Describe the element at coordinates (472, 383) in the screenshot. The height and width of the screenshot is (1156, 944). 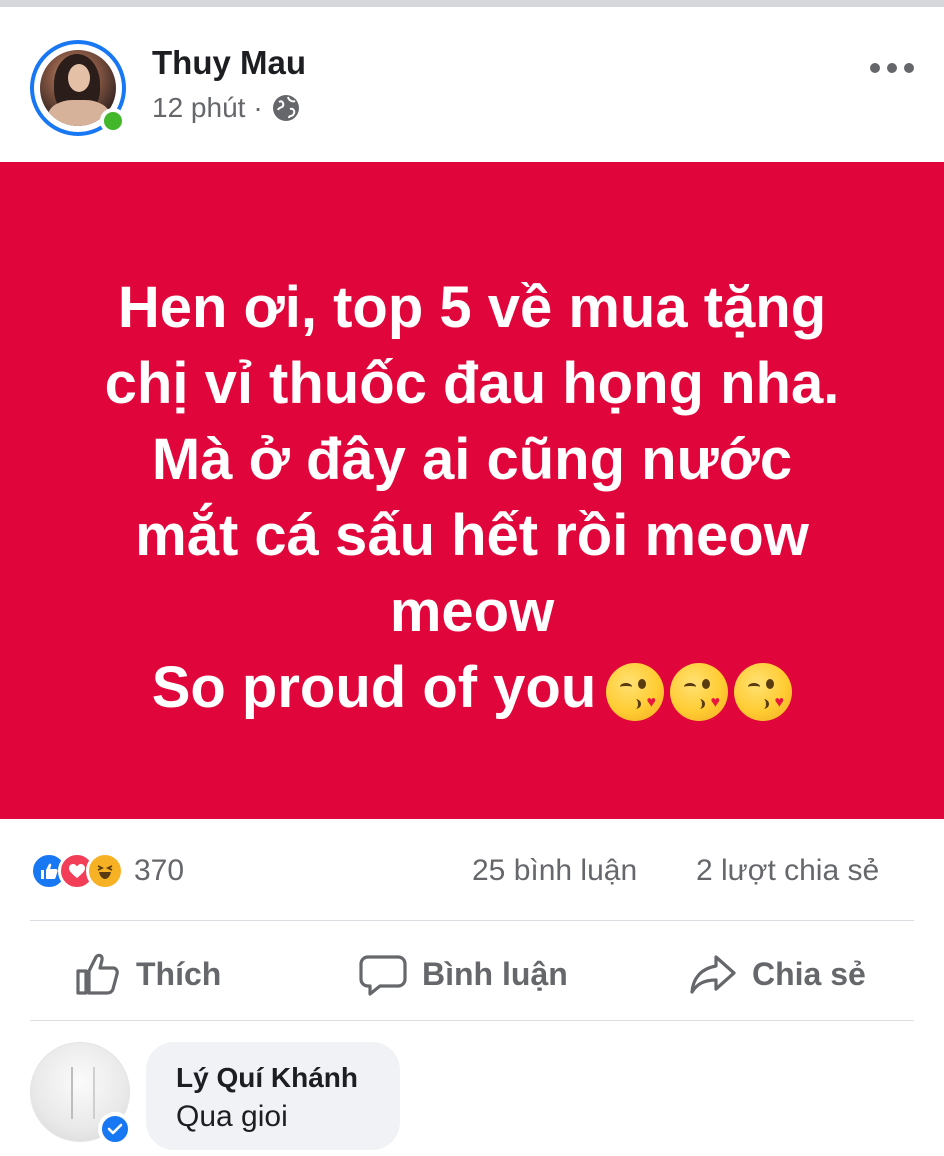
I see `post-text-line: chị vỉ thuốc đau họng nha.` at that location.